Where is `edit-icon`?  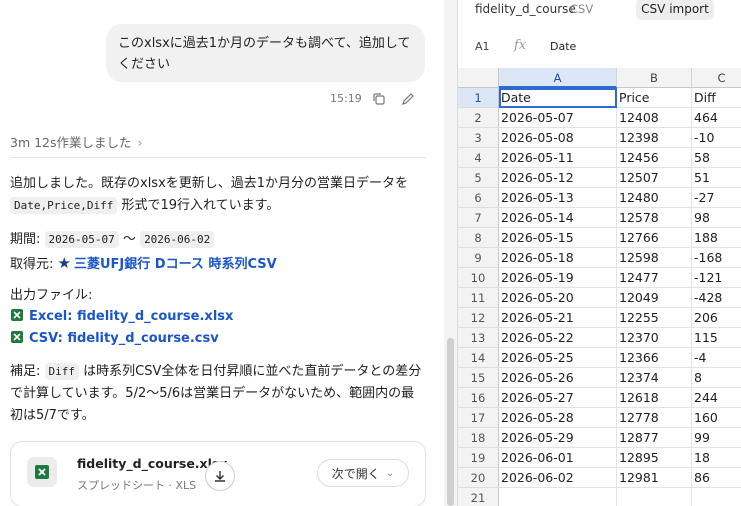
edit-icon is located at coordinates (409, 99).